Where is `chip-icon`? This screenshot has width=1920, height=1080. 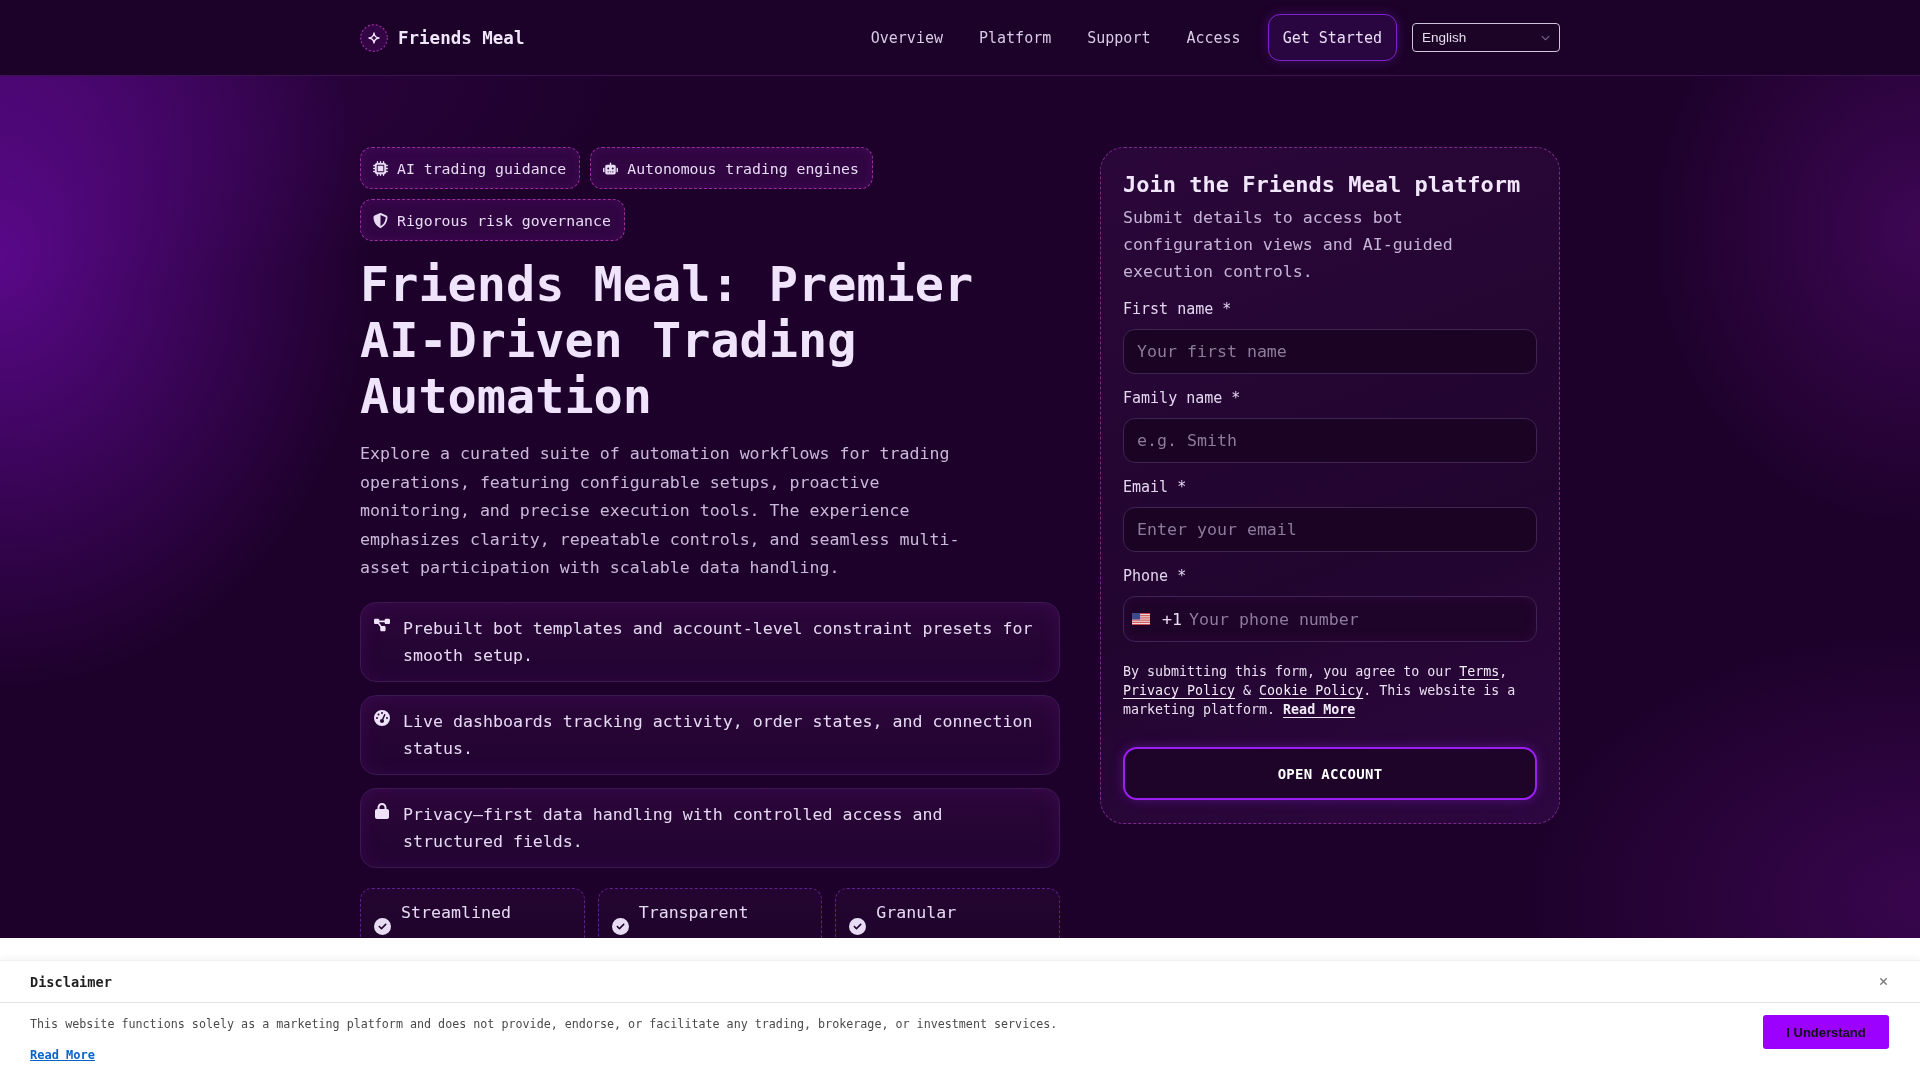 chip-icon is located at coordinates (380, 168).